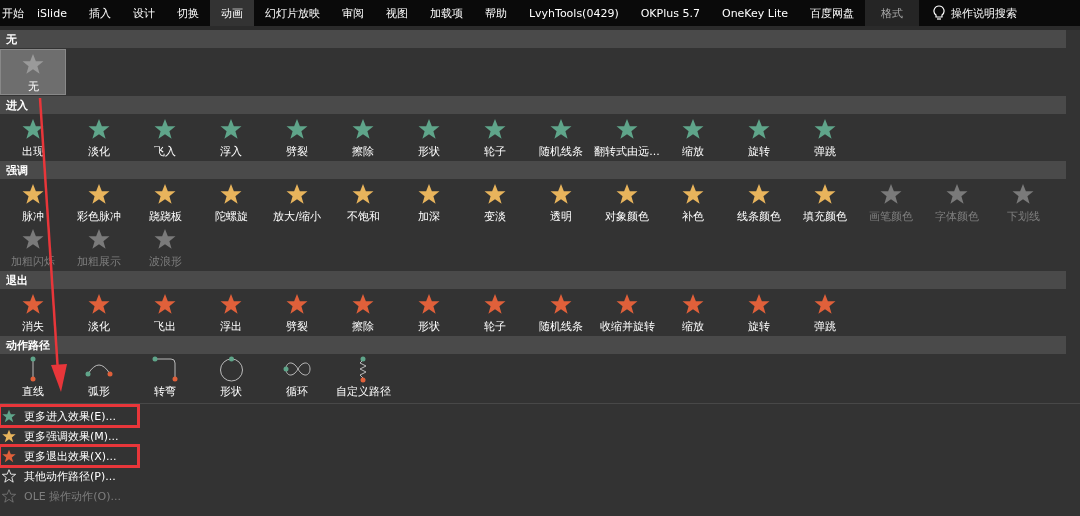  I want to click on effect-item: 收缩并旋转, so click(627, 312).